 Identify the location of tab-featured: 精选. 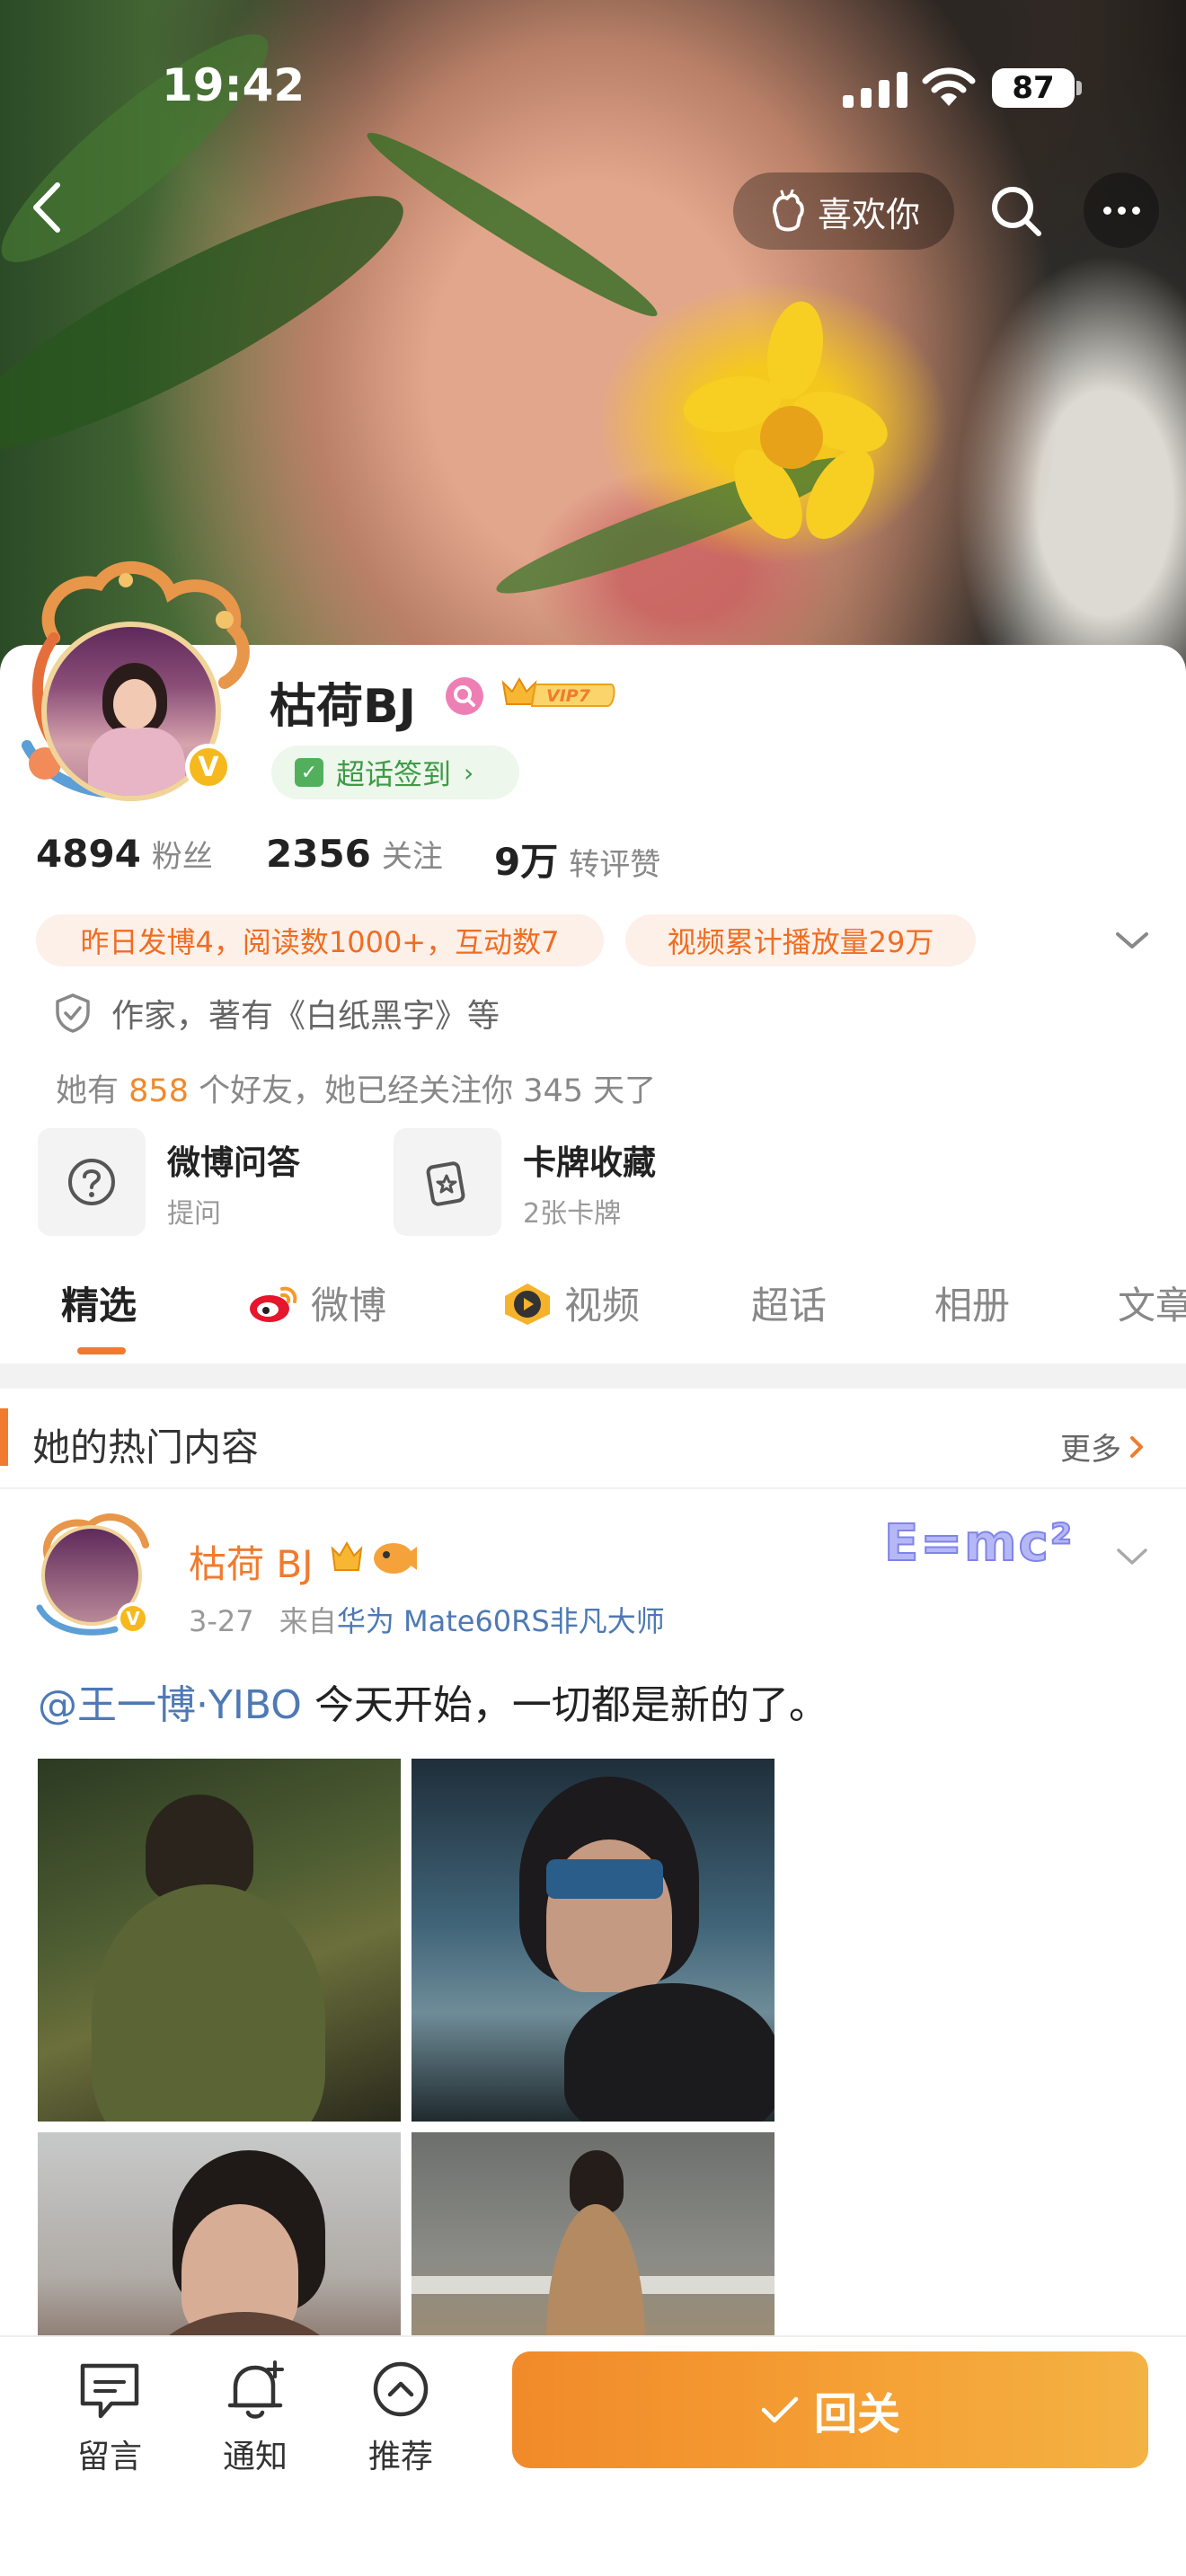
(99, 1302).